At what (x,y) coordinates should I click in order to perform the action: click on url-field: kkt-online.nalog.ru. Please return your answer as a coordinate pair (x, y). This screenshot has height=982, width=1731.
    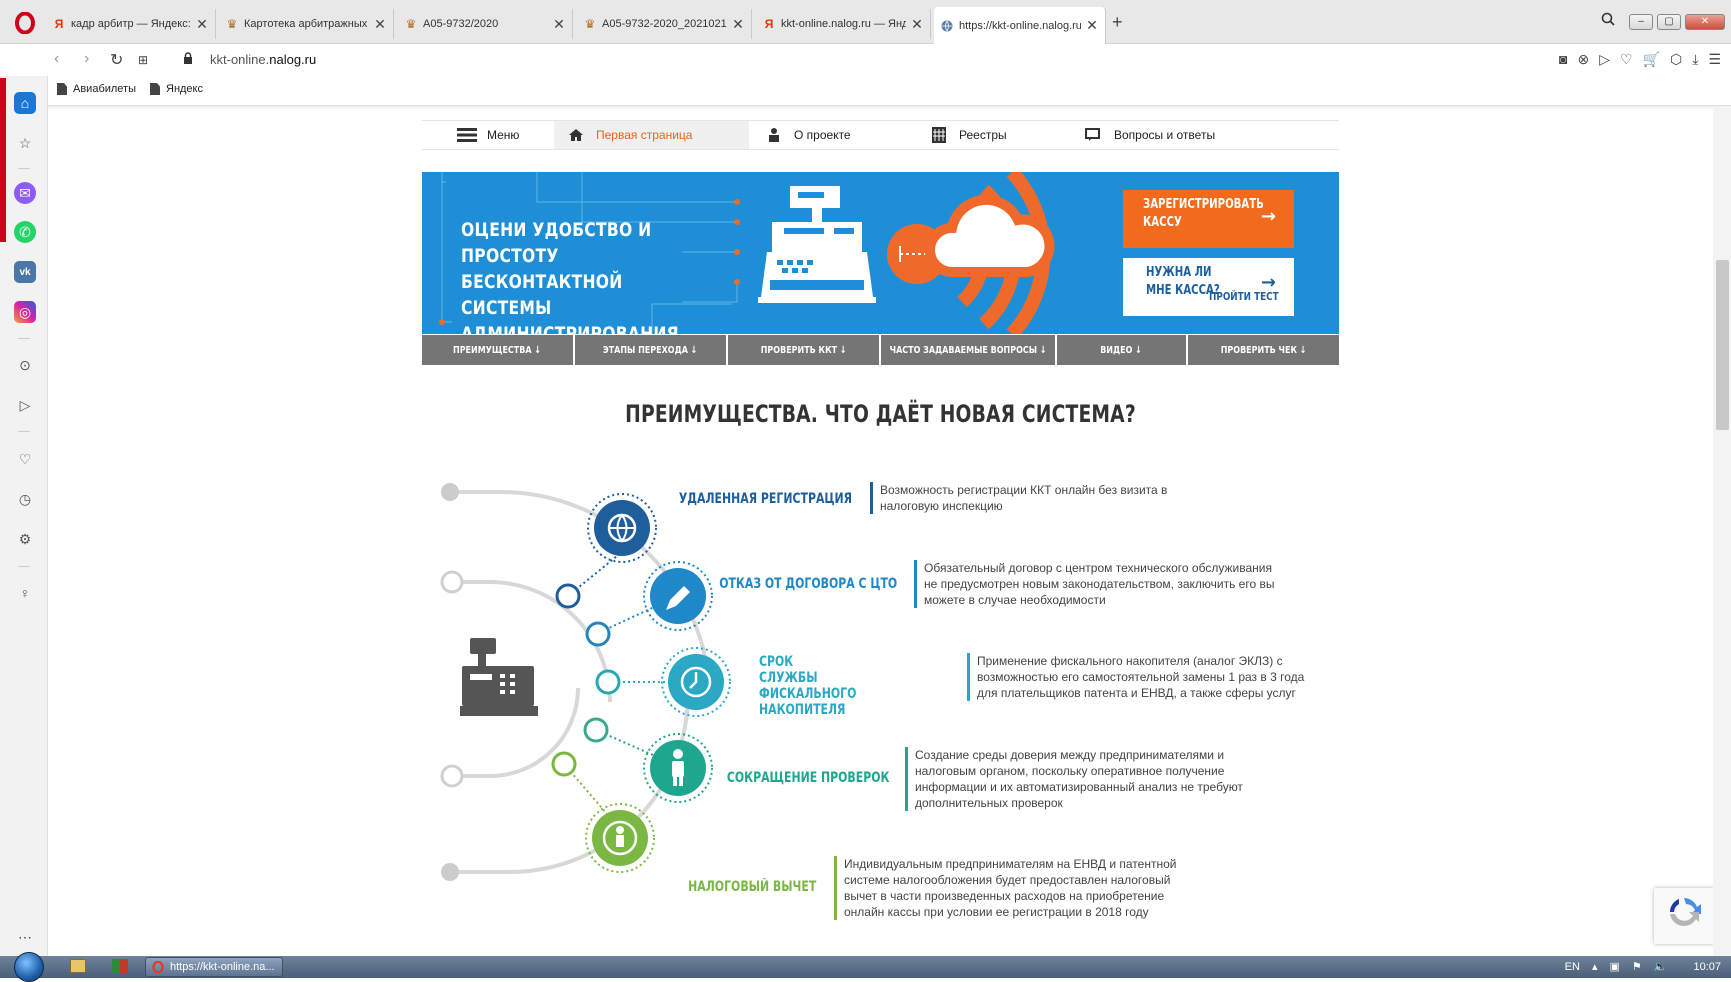
    Looking at the image, I should click on (263, 59).